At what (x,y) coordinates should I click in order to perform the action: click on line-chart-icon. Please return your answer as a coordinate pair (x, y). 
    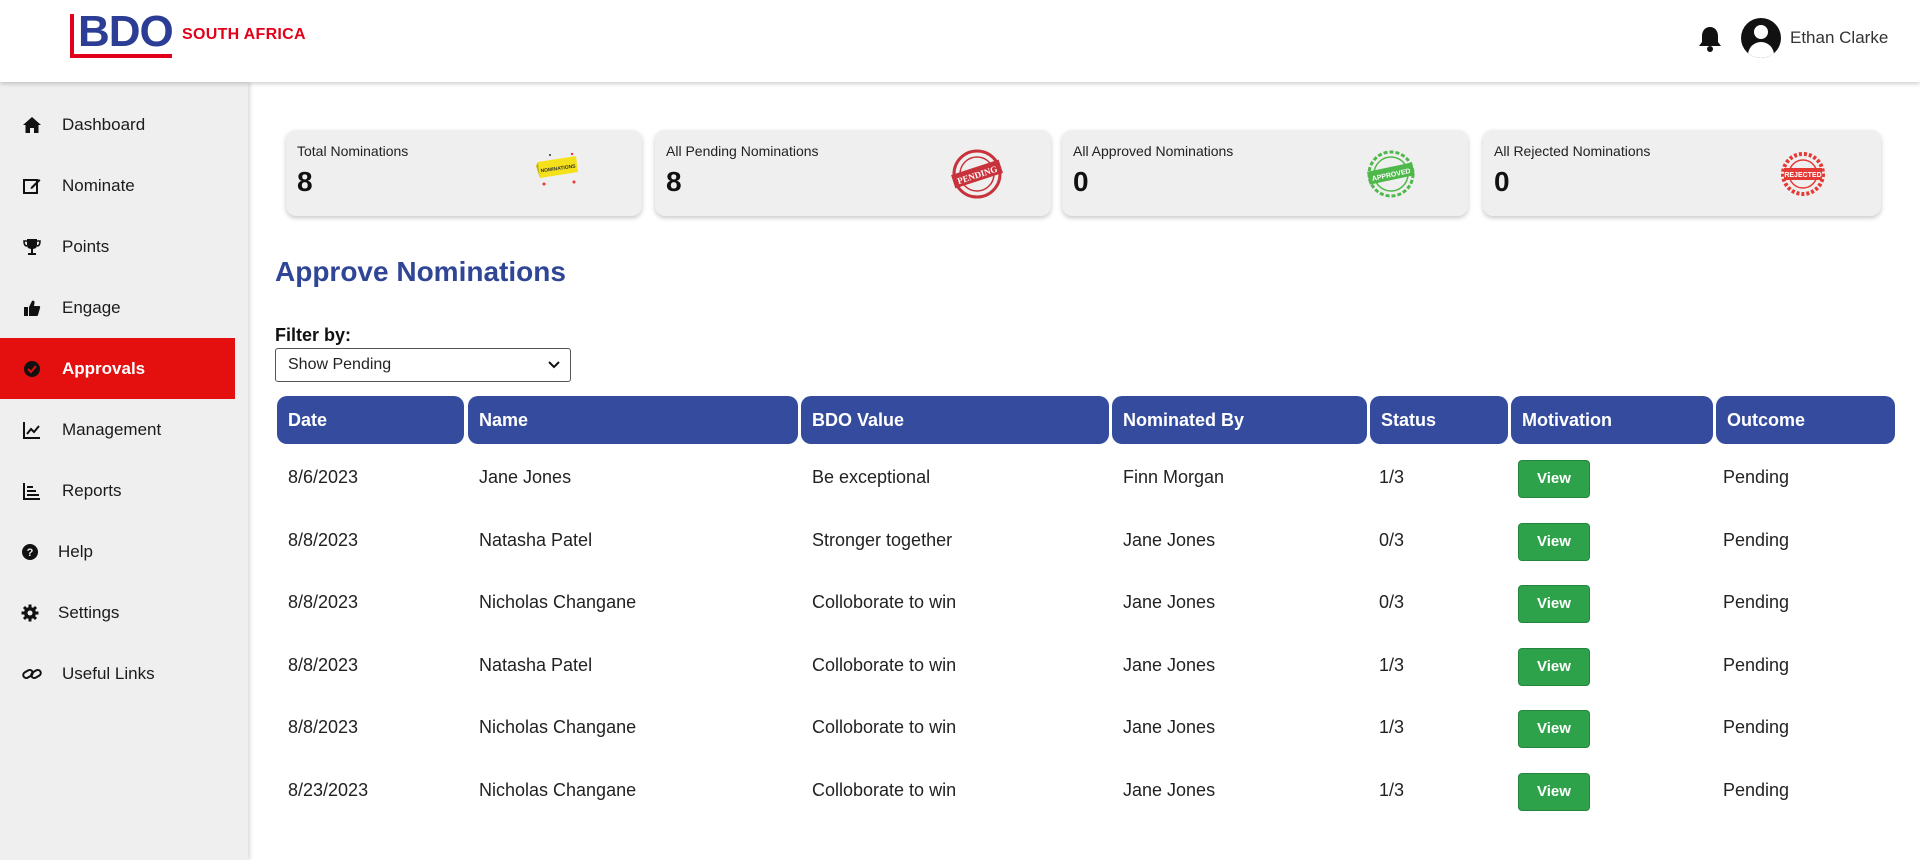
    Looking at the image, I should click on (32, 430).